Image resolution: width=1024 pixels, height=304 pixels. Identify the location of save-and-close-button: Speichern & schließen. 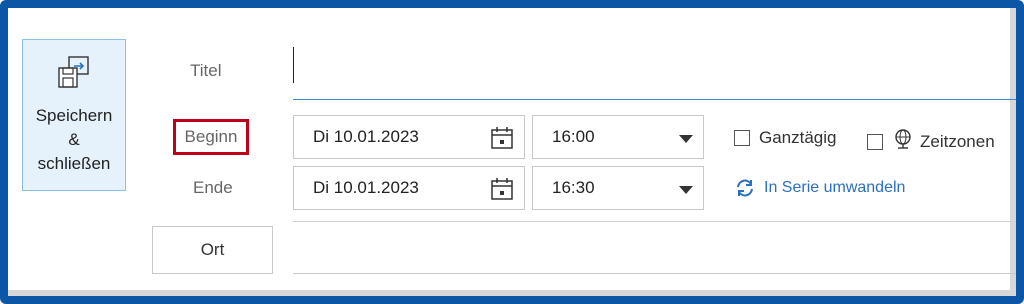
(74, 115).